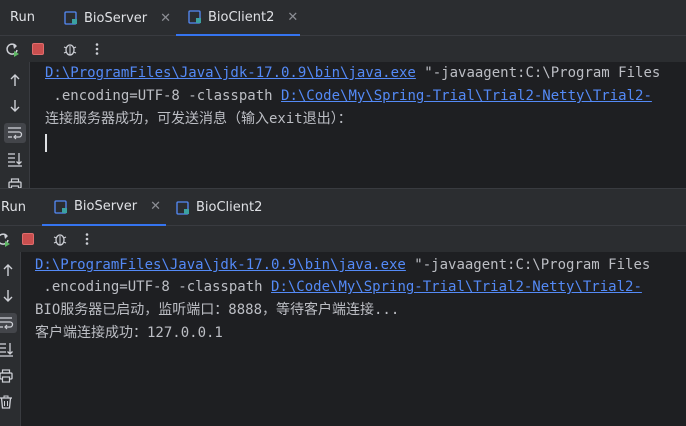 The image size is (686, 426). I want to click on bottom-console-gutter, so click(10, 339).